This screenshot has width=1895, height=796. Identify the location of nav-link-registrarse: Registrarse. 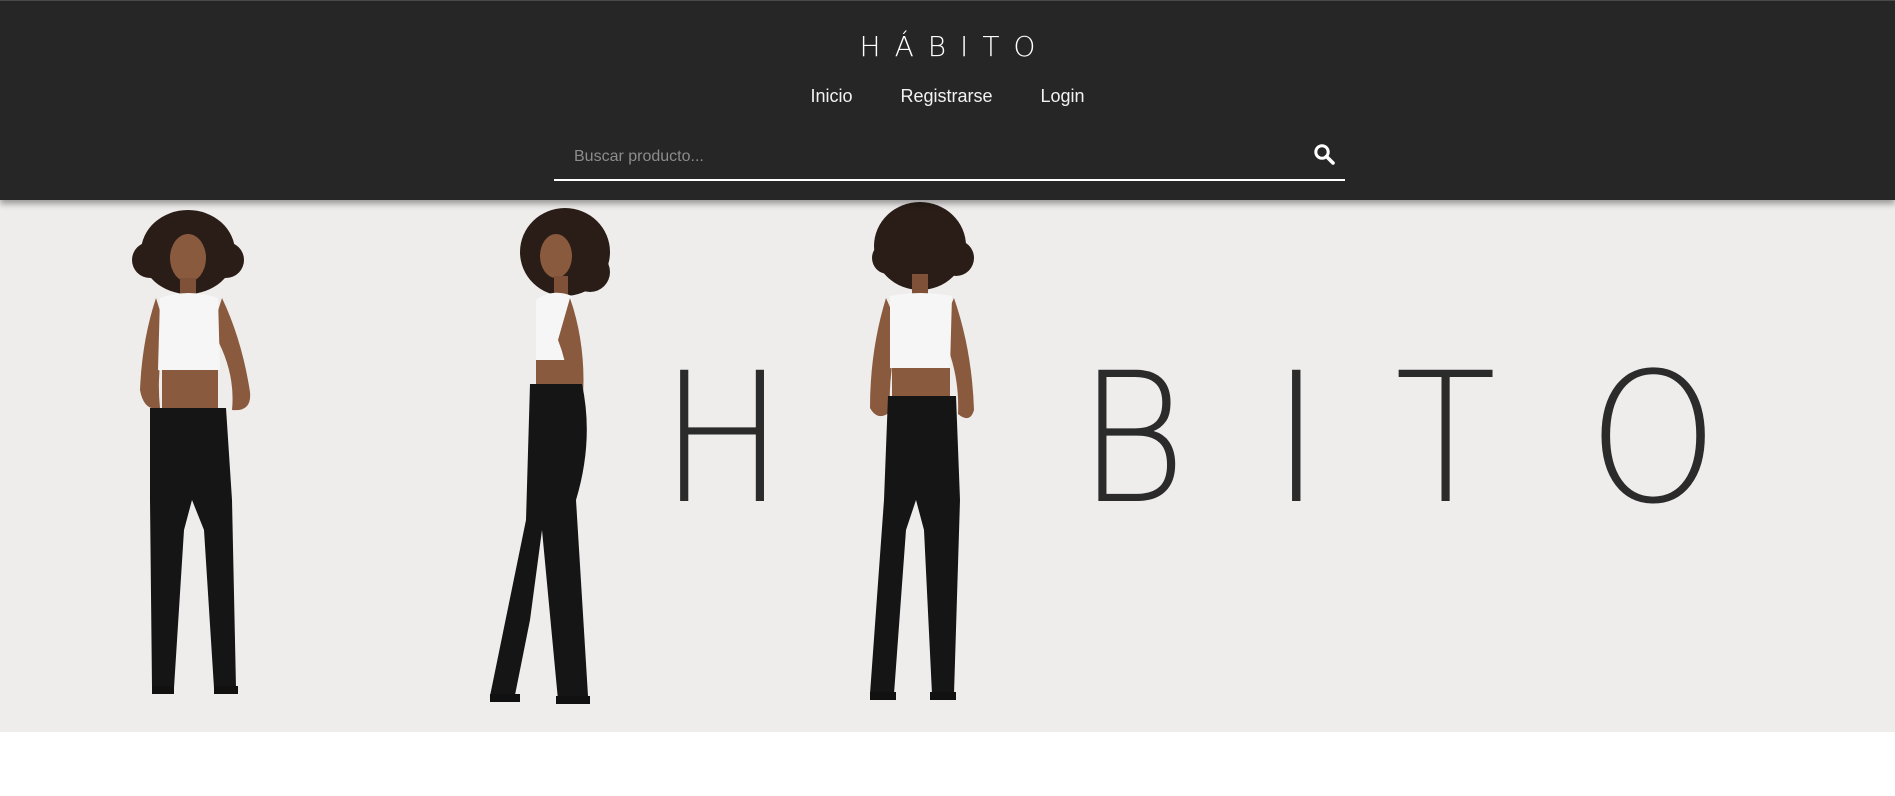
(946, 96).